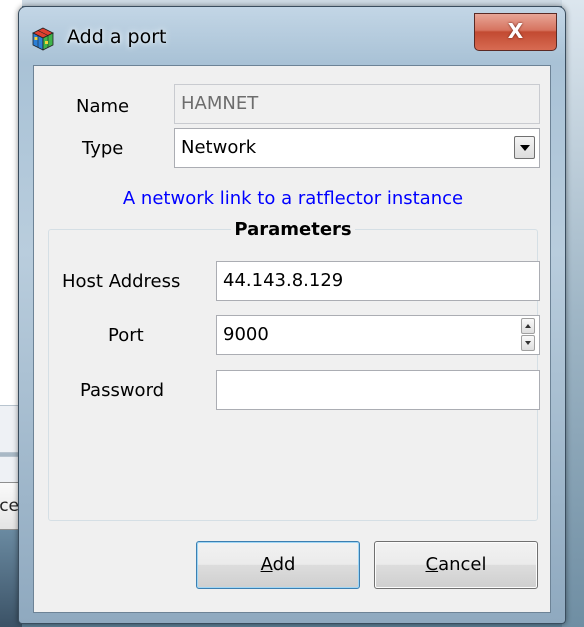 The width and height of the screenshot is (584, 627). Describe the element at coordinates (432, 564) in the screenshot. I see `cancel-button-accelerator: C` at that location.